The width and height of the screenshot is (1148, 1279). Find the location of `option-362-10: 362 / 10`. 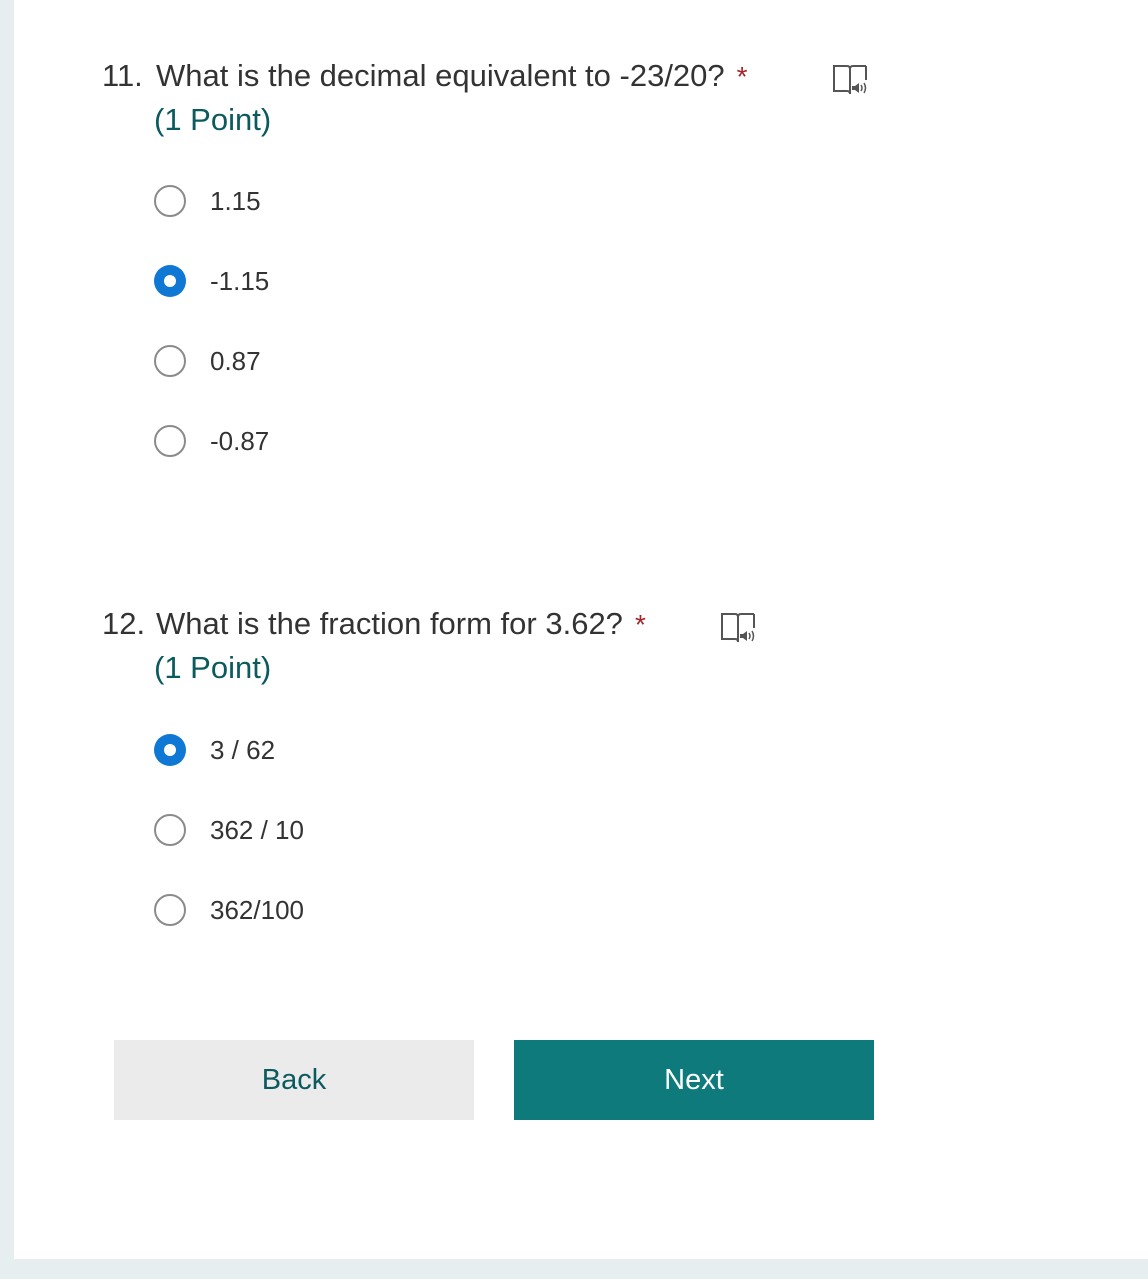

option-362-10: 362 / 10 is located at coordinates (229, 830).